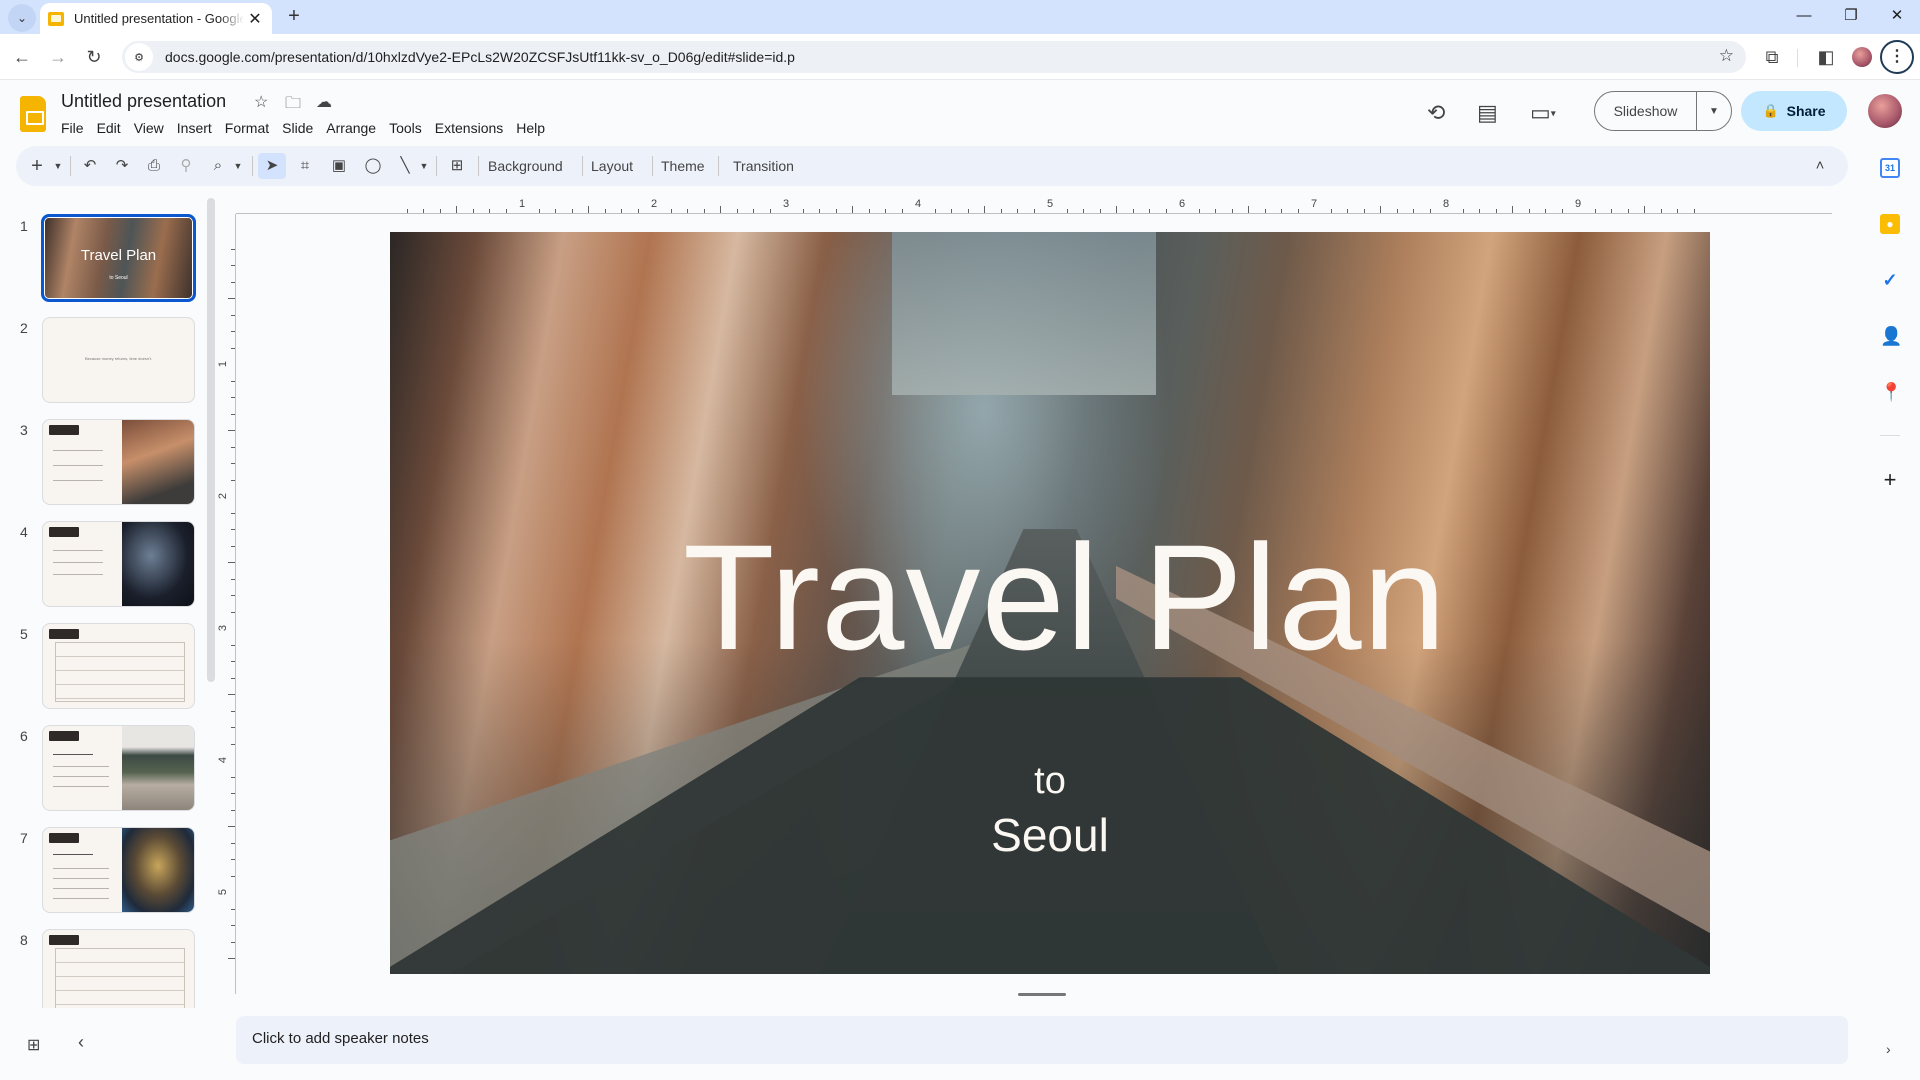  Describe the element at coordinates (1050, 781) in the screenshot. I see `slide-subtitle-line-1: to` at that location.